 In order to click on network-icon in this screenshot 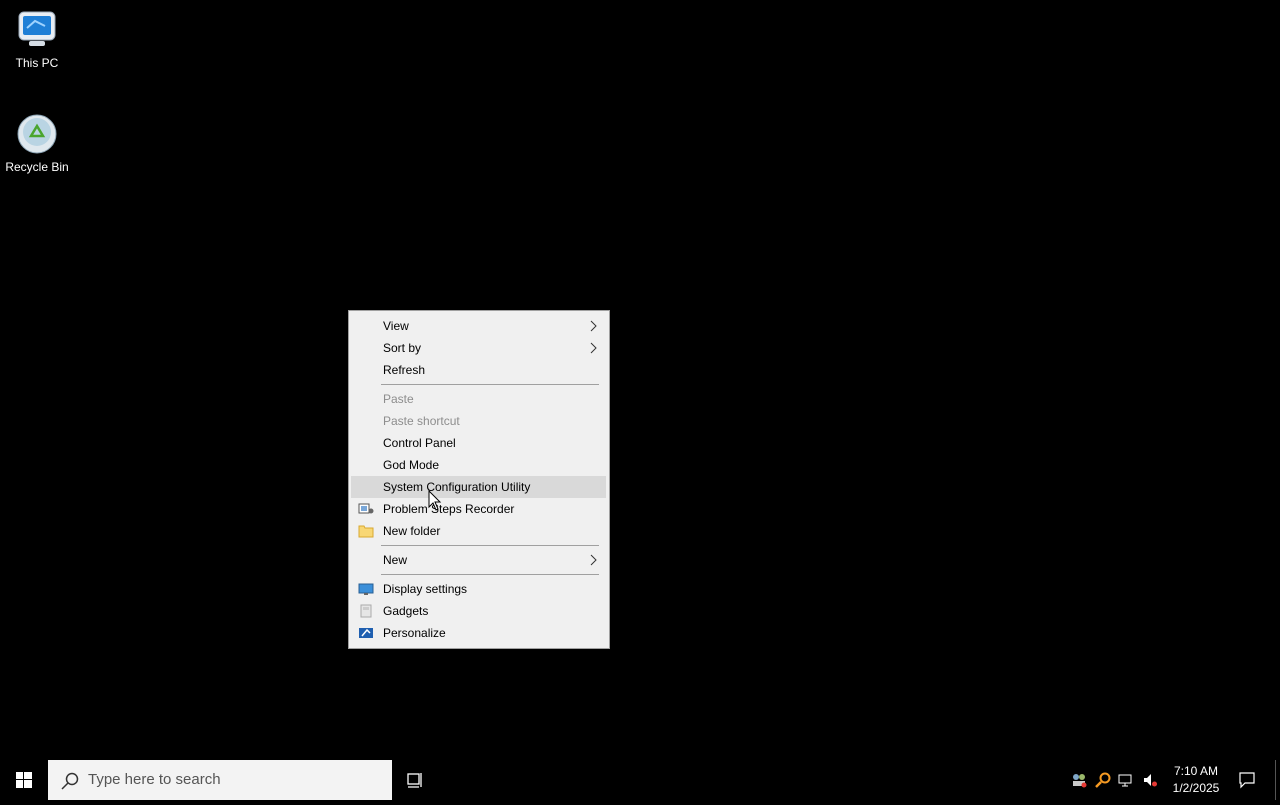, I will do `click(1126, 780)`.